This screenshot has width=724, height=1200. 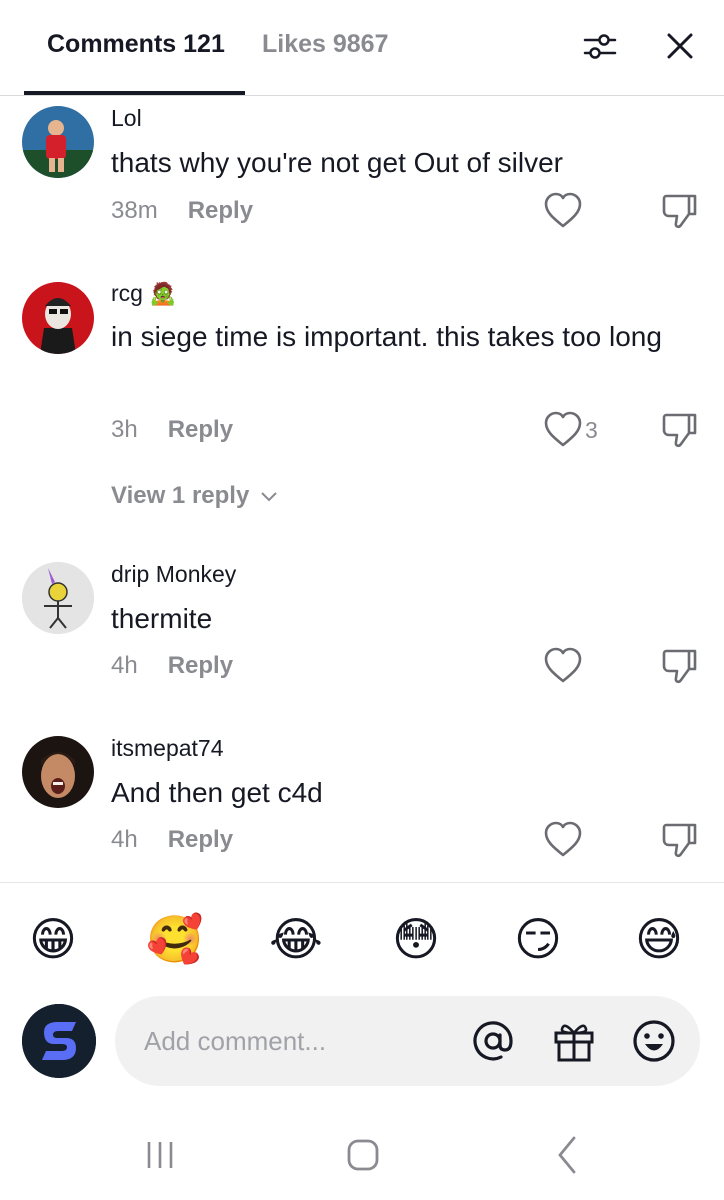 What do you see at coordinates (680, 46) in the screenshot?
I see `close-icon` at bounding box center [680, 46].